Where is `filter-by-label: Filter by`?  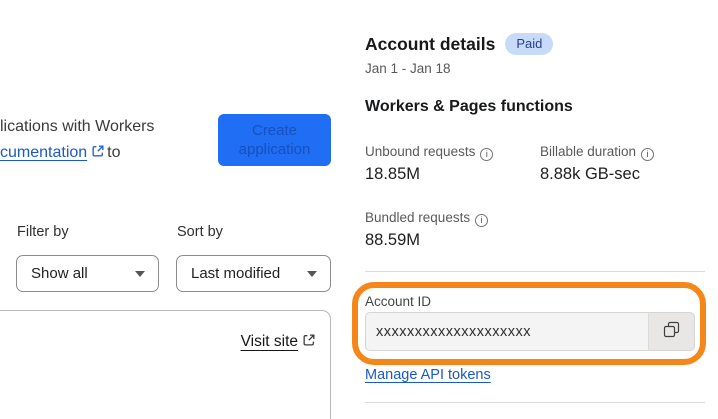
filter-by-label: Filter by is located at coordinates (43, 232).